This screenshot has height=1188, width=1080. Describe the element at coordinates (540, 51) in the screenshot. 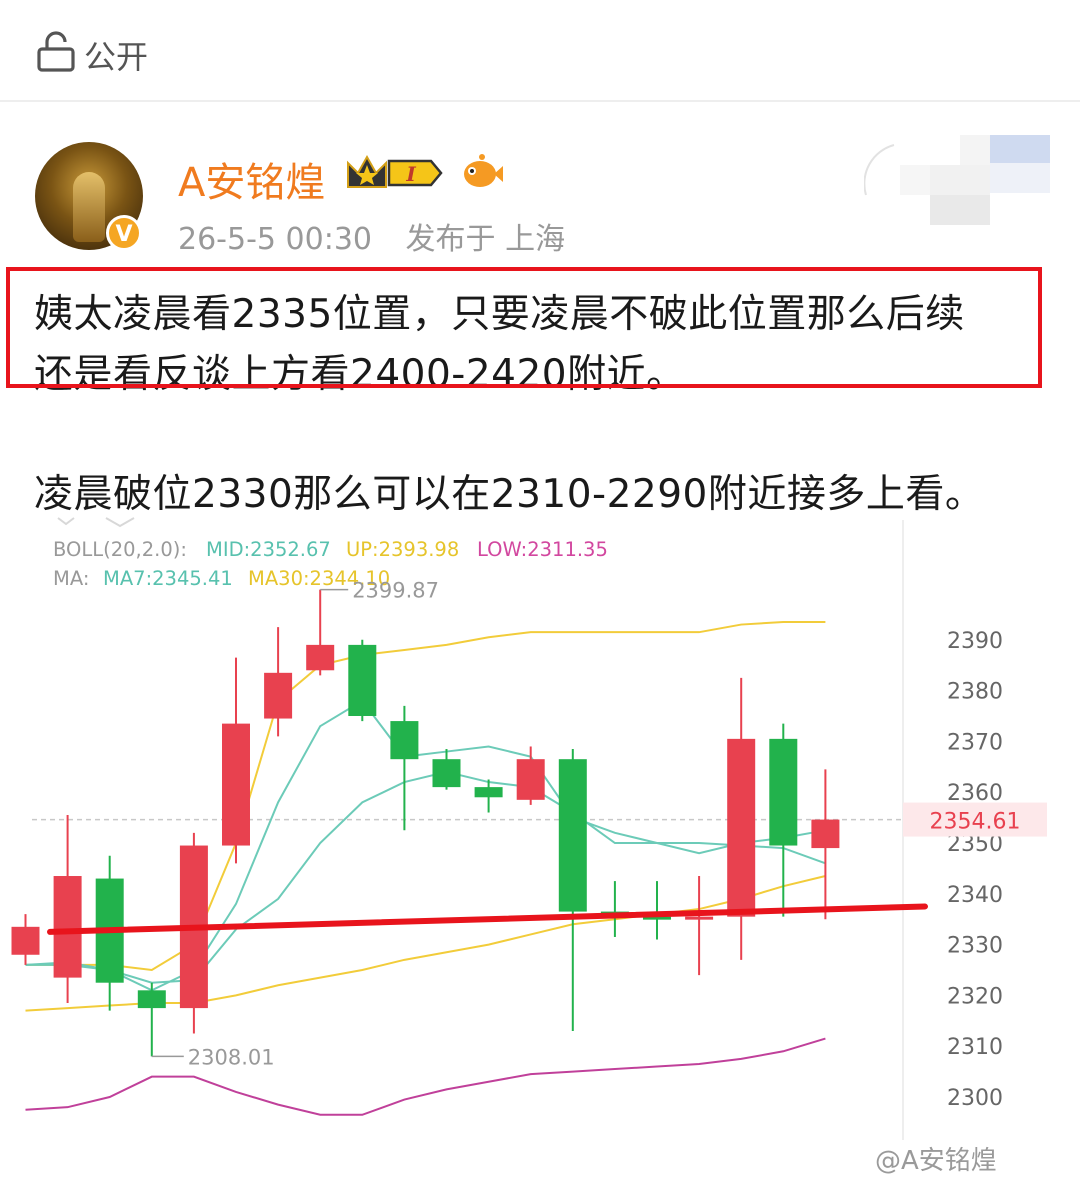

I see `top-bar: 公开` at that location.